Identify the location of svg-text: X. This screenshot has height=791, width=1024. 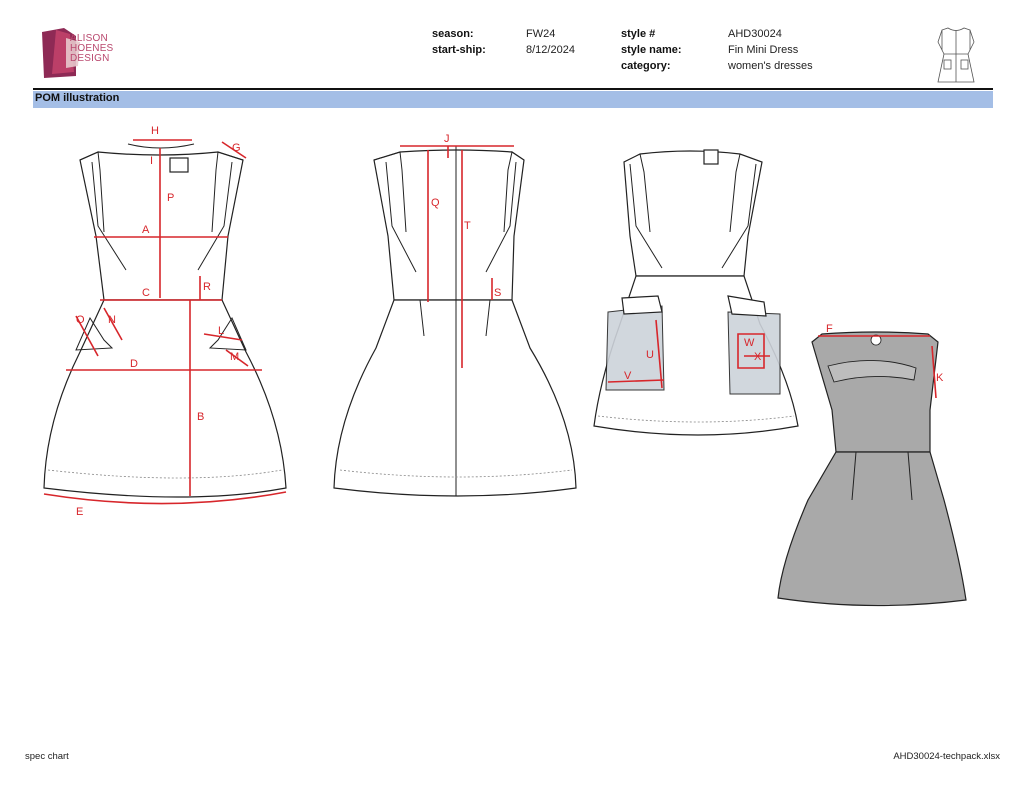
(758, 357).